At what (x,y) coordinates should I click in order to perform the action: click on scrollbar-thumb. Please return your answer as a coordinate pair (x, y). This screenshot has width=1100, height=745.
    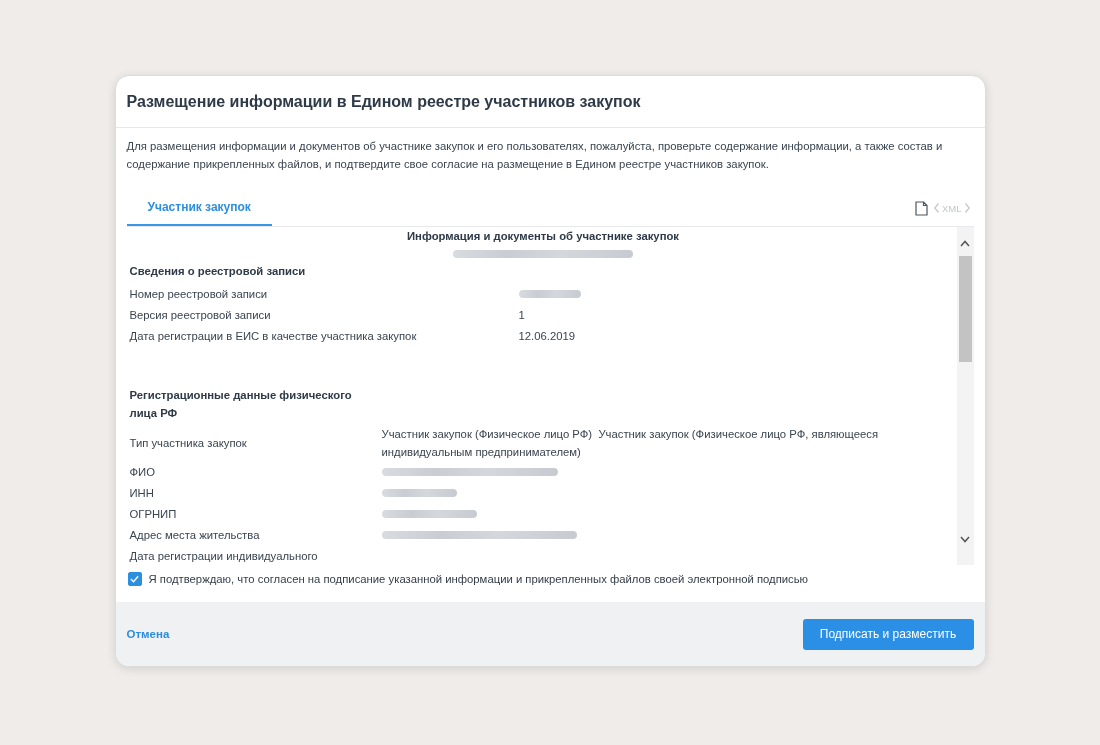
    Looking at the image, I should click on (965, 309).